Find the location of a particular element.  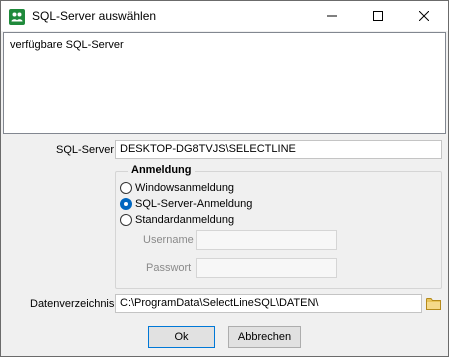

username-input is located at coordinates (266, 240).